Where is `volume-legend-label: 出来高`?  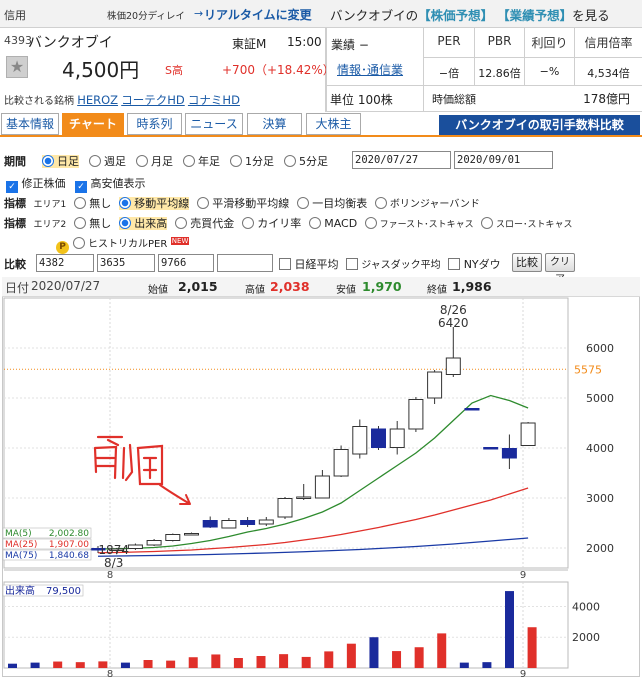 volume-legend-label: 出来高 is located at coordinates (20, 590).